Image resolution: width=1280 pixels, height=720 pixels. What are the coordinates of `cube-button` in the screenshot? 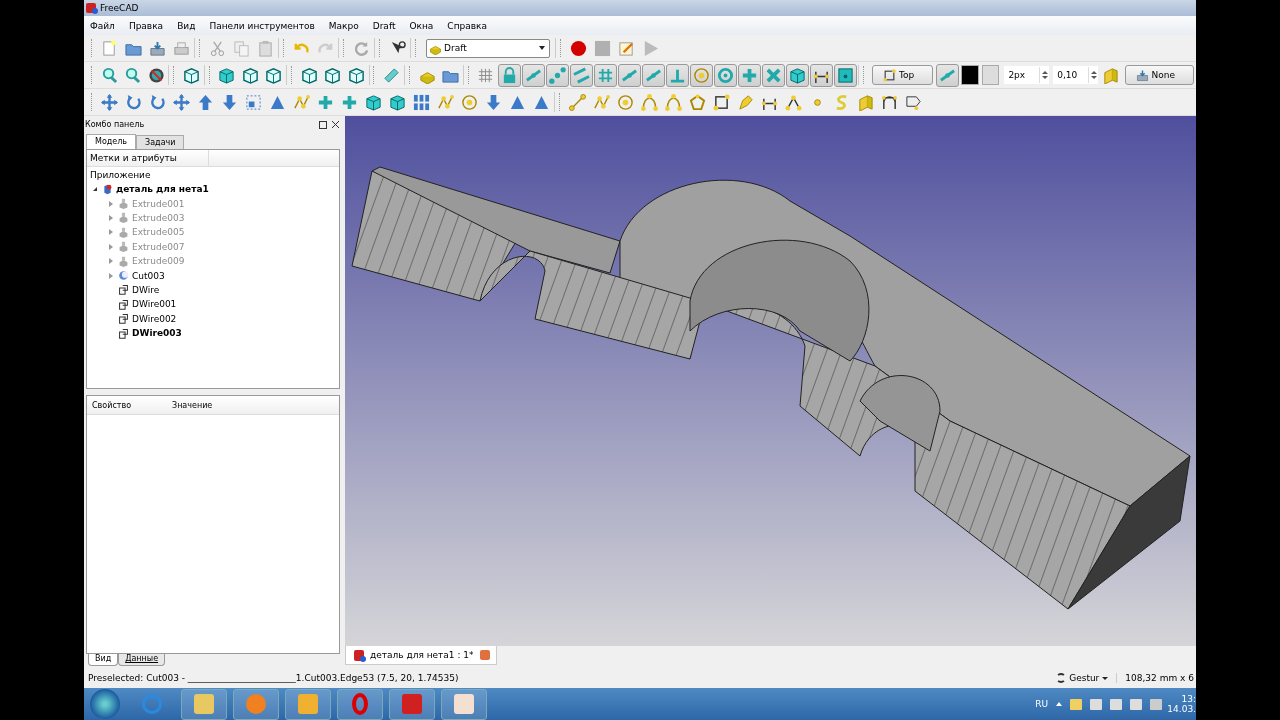 It's located at (798, 75).